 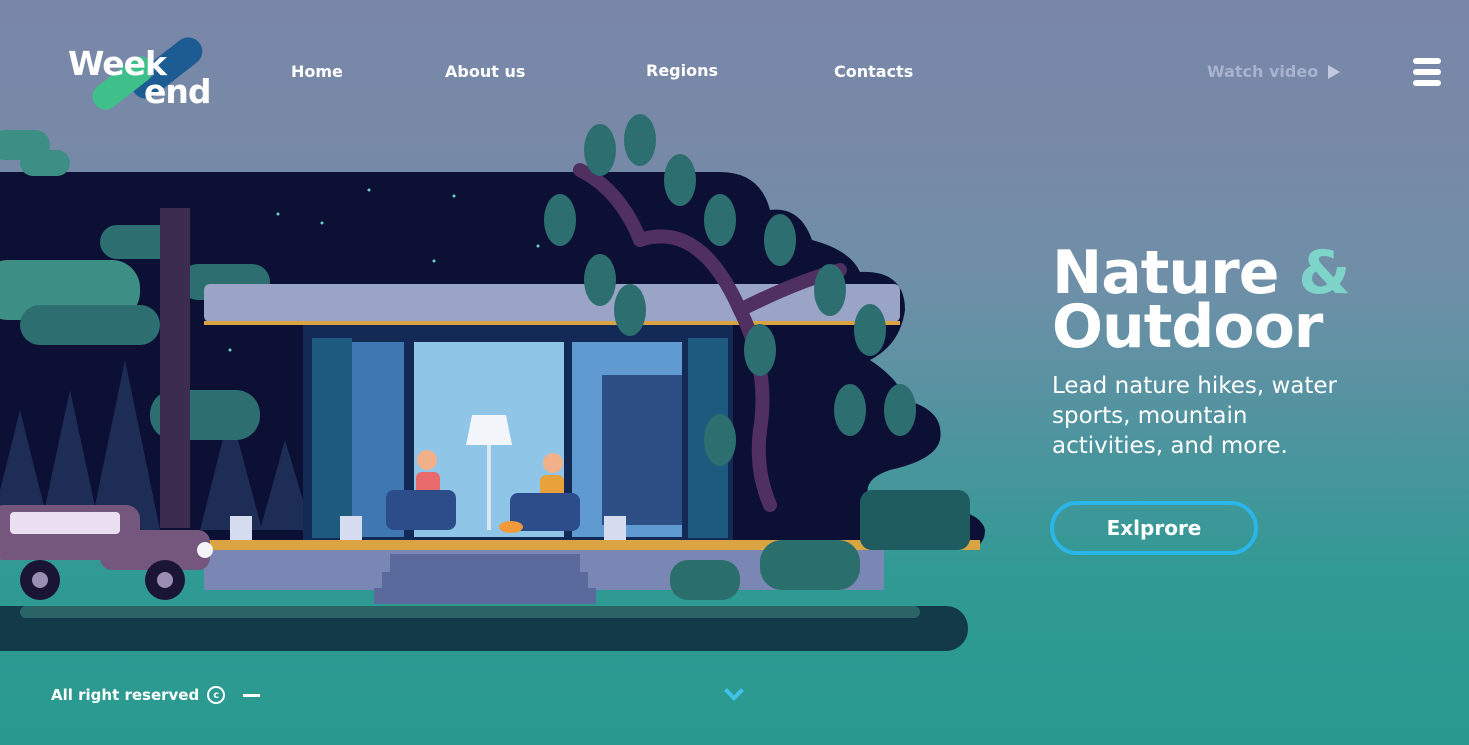 What do you see at coordinates (489, 430) in the screenshot?
I see `floor-lamp-shade` at bounding box center [489, 430].